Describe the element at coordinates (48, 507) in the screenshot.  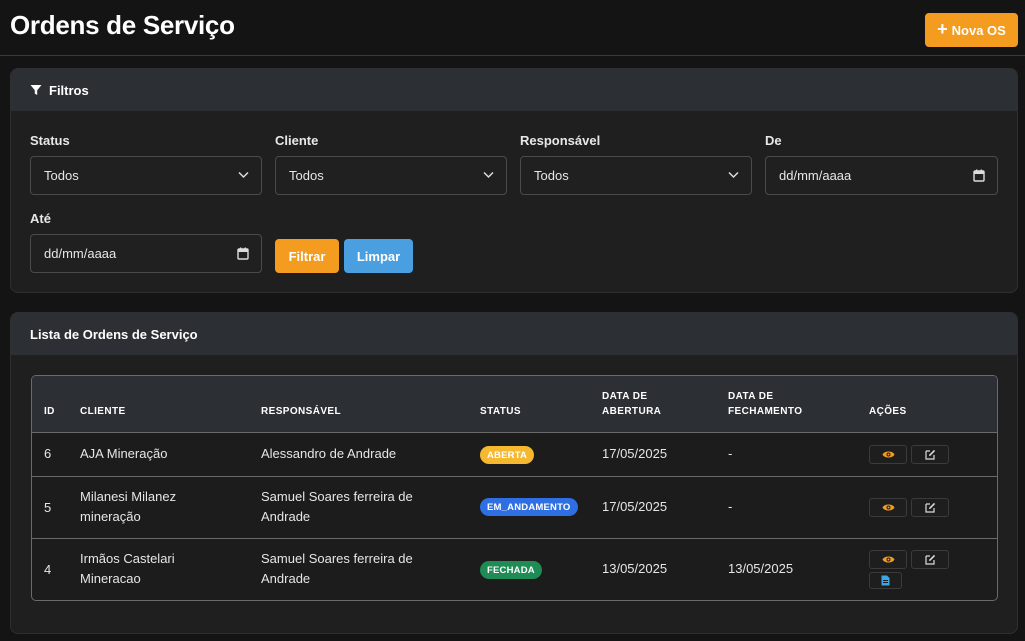
I see `cell-id: 5` at that location.